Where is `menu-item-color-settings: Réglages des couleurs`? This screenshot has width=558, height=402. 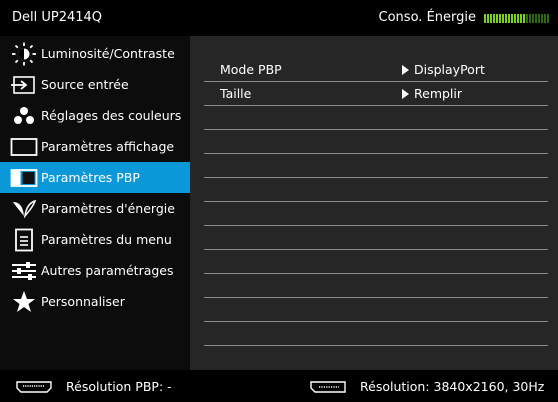
menu-item-color-settings: Réglages des couleurs is located at coordinates (95, 115).